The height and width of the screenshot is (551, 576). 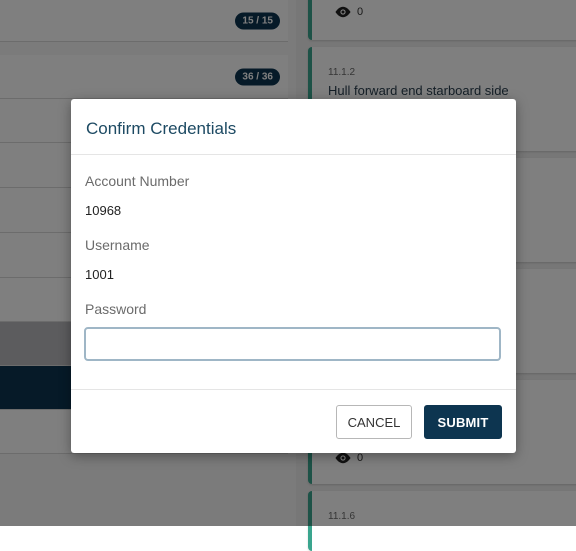 I want to click on account-number-value: 10968, so click(x=103, y=210).